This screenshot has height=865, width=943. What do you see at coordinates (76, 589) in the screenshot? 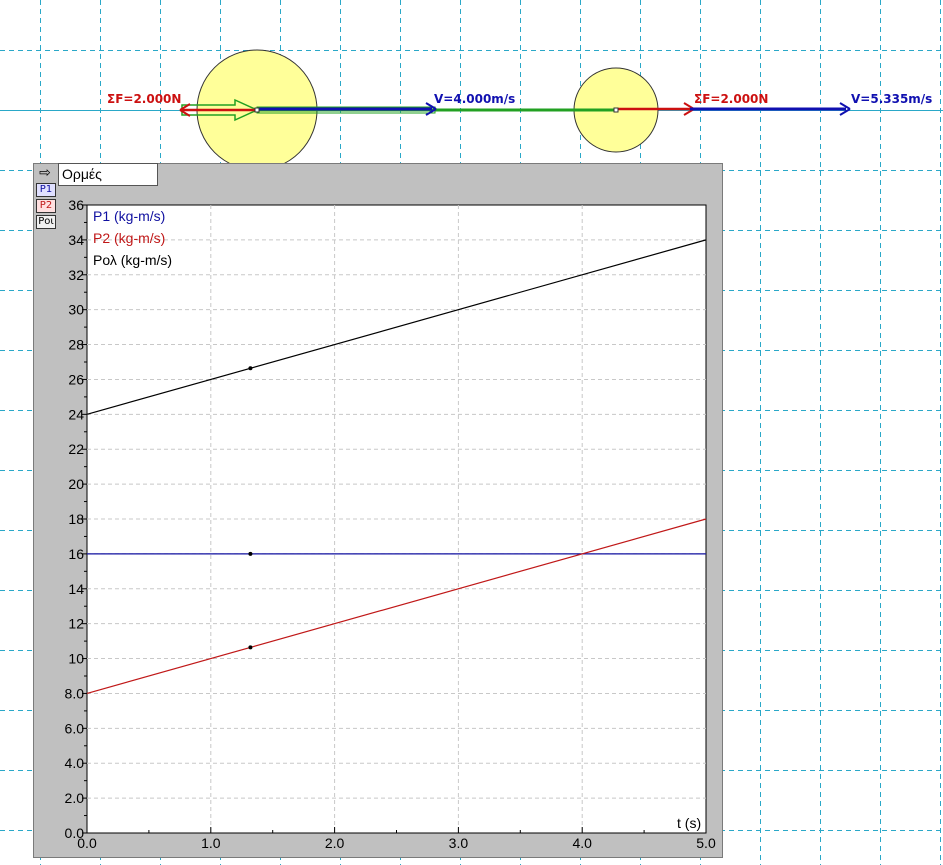
I see `y-tick-label: 14` at bounding box center [76, 589].